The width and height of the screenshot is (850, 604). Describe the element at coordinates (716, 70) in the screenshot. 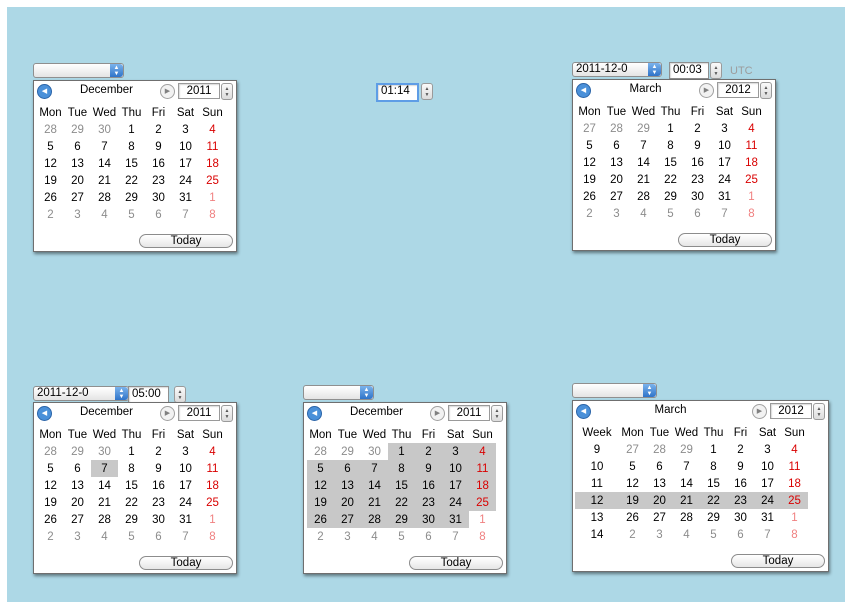

I see `time-stepper: ▲ ▼` at that location.